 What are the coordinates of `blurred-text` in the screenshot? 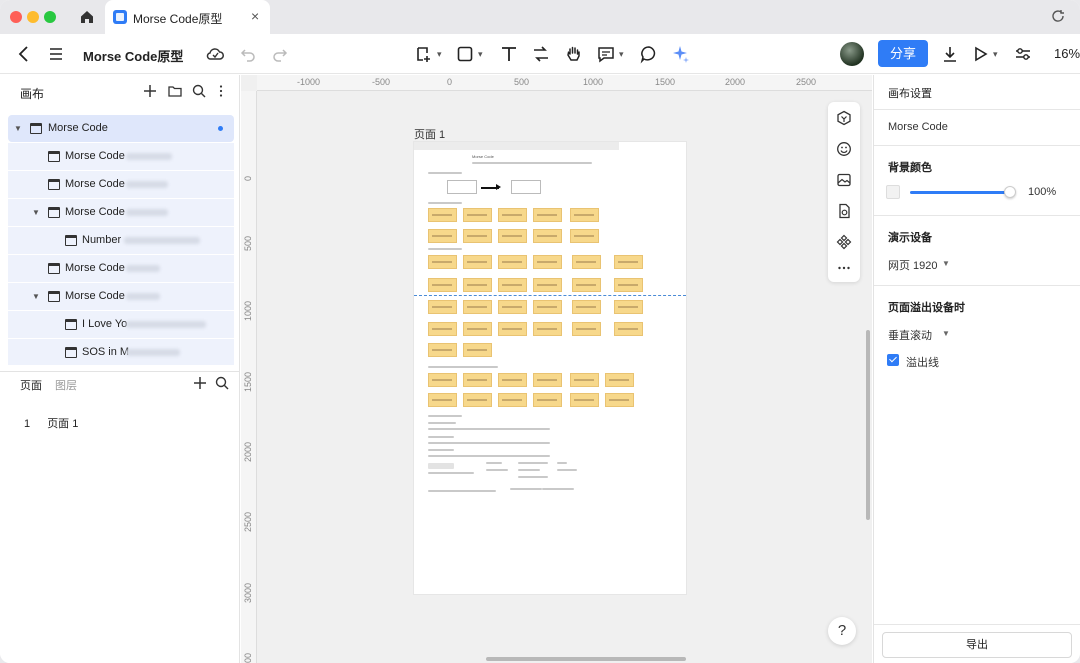 It's located at (166, 324).